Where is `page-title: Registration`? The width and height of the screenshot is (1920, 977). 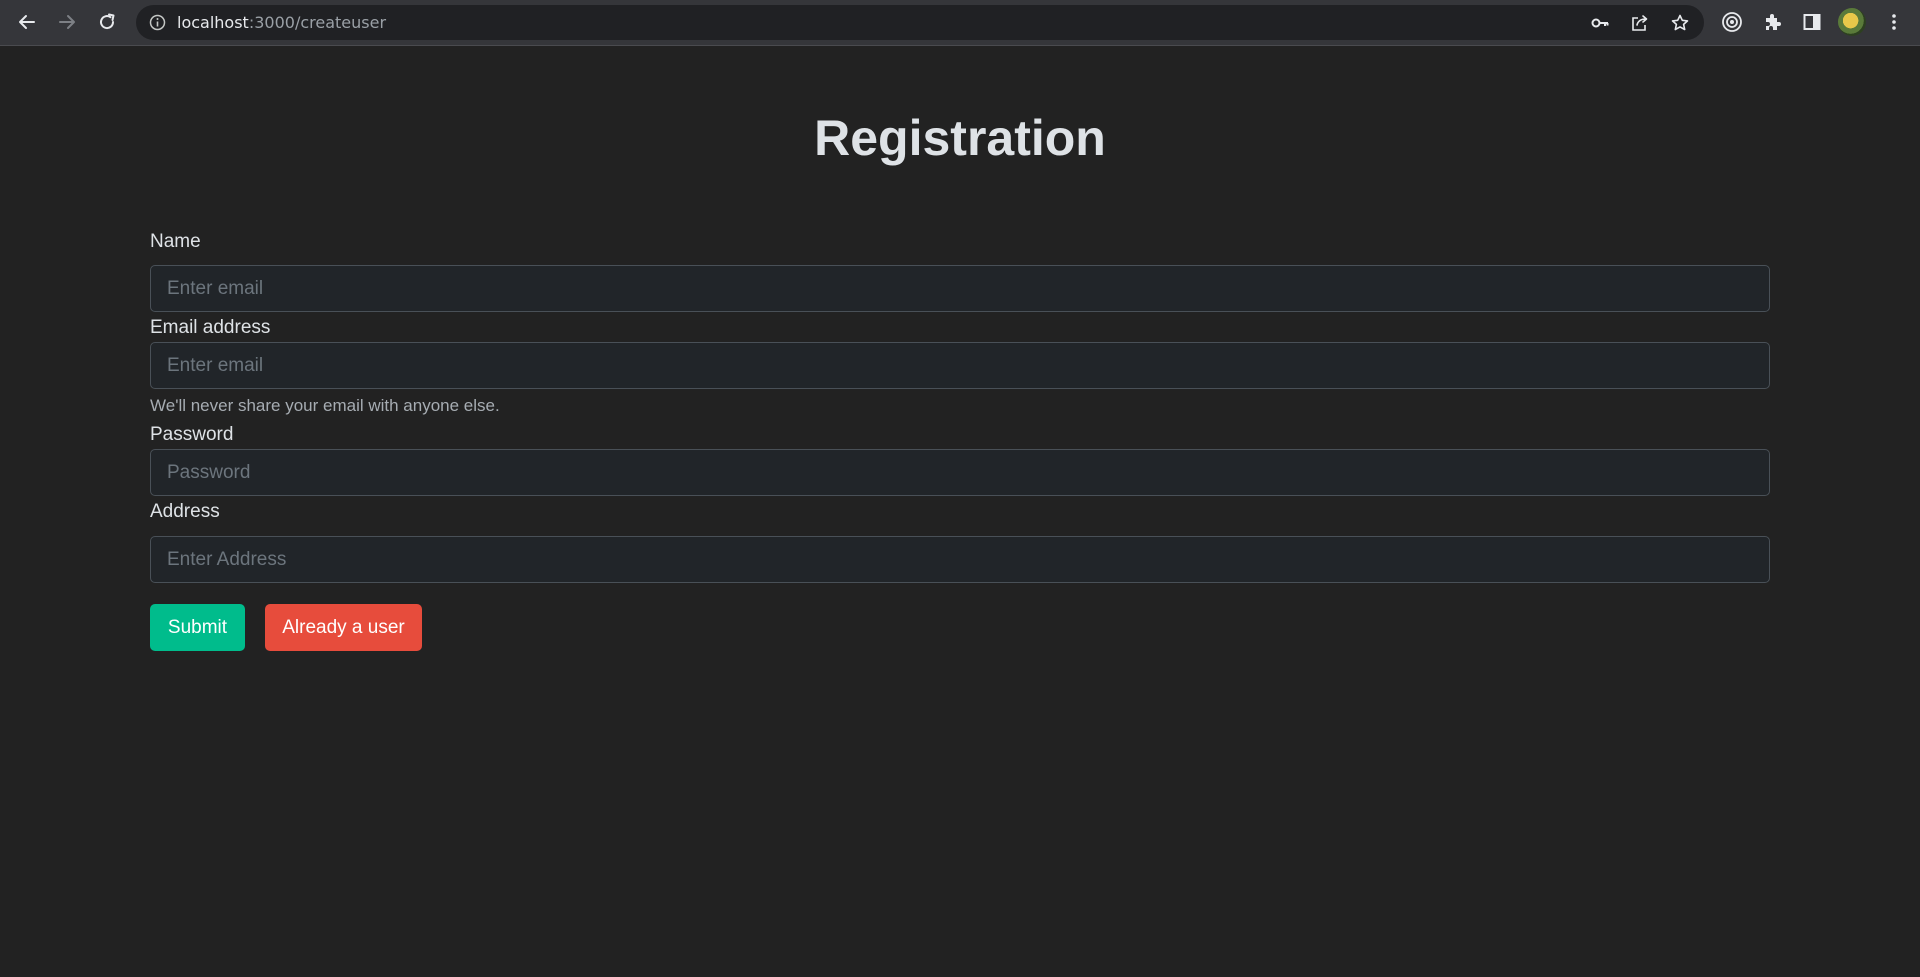 page-title: Registration is located at coordinates (960, 138).